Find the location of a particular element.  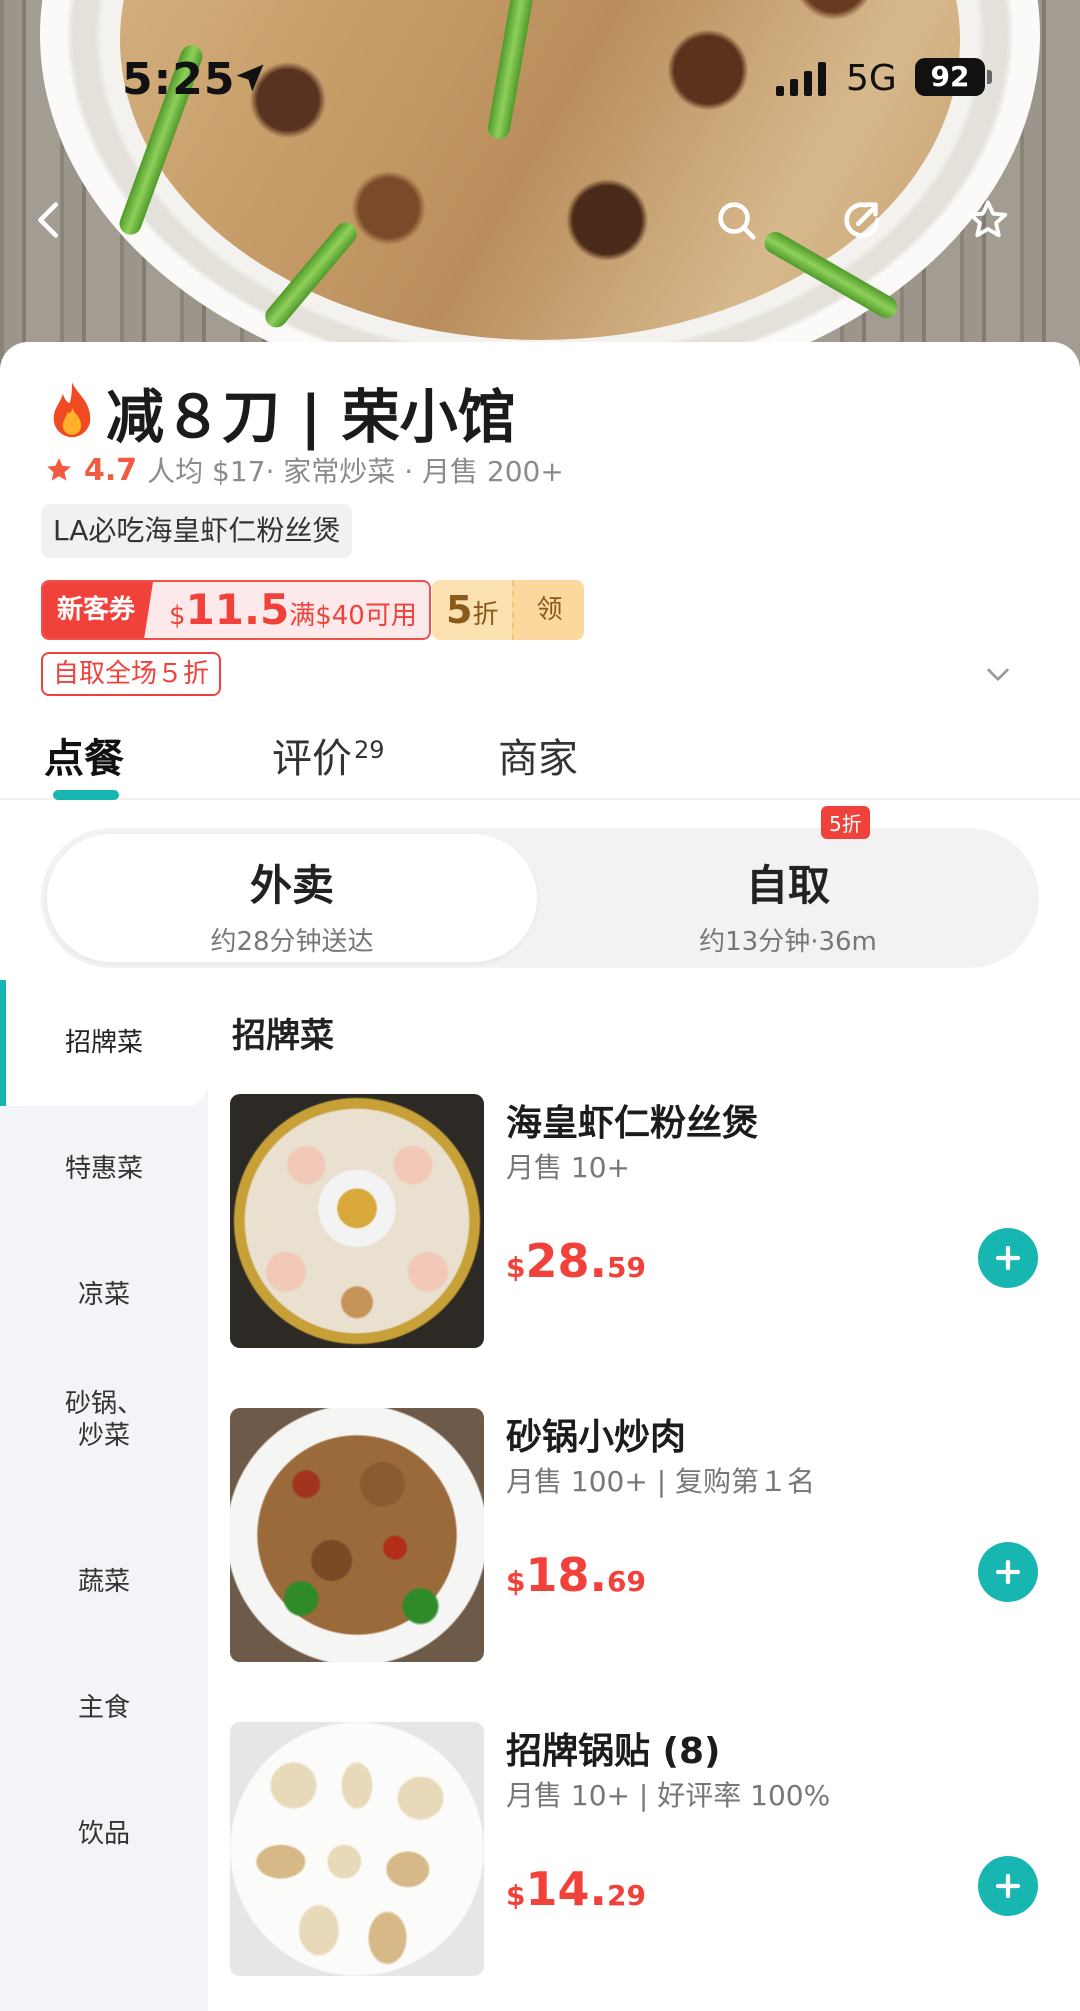

tab-merchant: 商家 is located at coordinates (538, 755).